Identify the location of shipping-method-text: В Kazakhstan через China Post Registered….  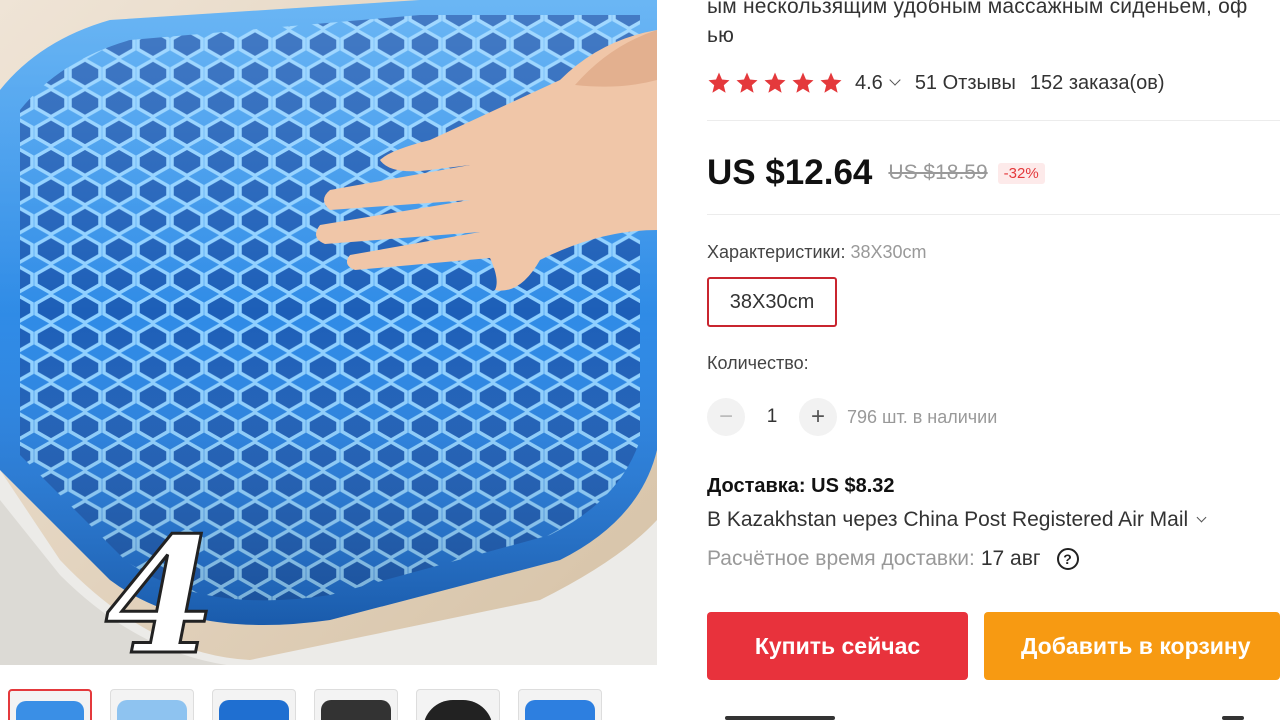
(948, 519).